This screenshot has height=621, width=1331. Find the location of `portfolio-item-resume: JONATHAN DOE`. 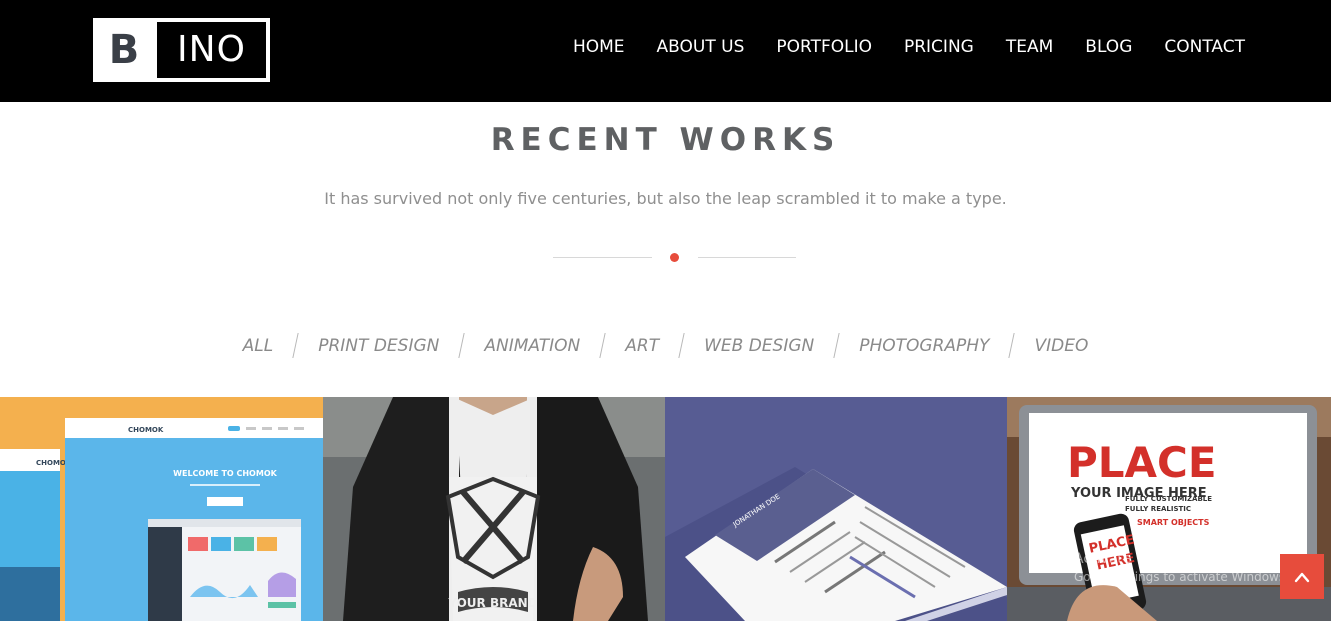

portfolio-item-resume: JONATHAN DOE is located at coordinates (836, 509).